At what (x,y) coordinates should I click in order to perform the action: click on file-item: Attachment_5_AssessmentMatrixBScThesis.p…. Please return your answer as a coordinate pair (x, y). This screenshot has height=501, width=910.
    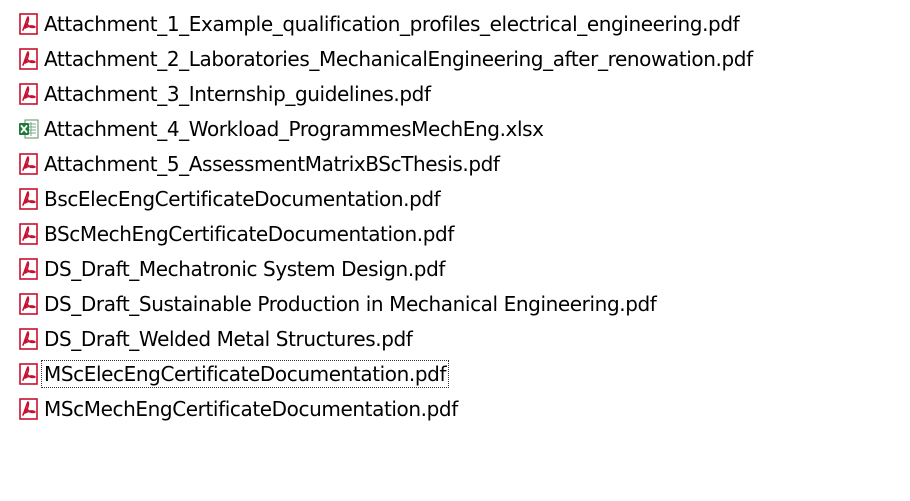
    Looking at the image, I should click on (455, 163).